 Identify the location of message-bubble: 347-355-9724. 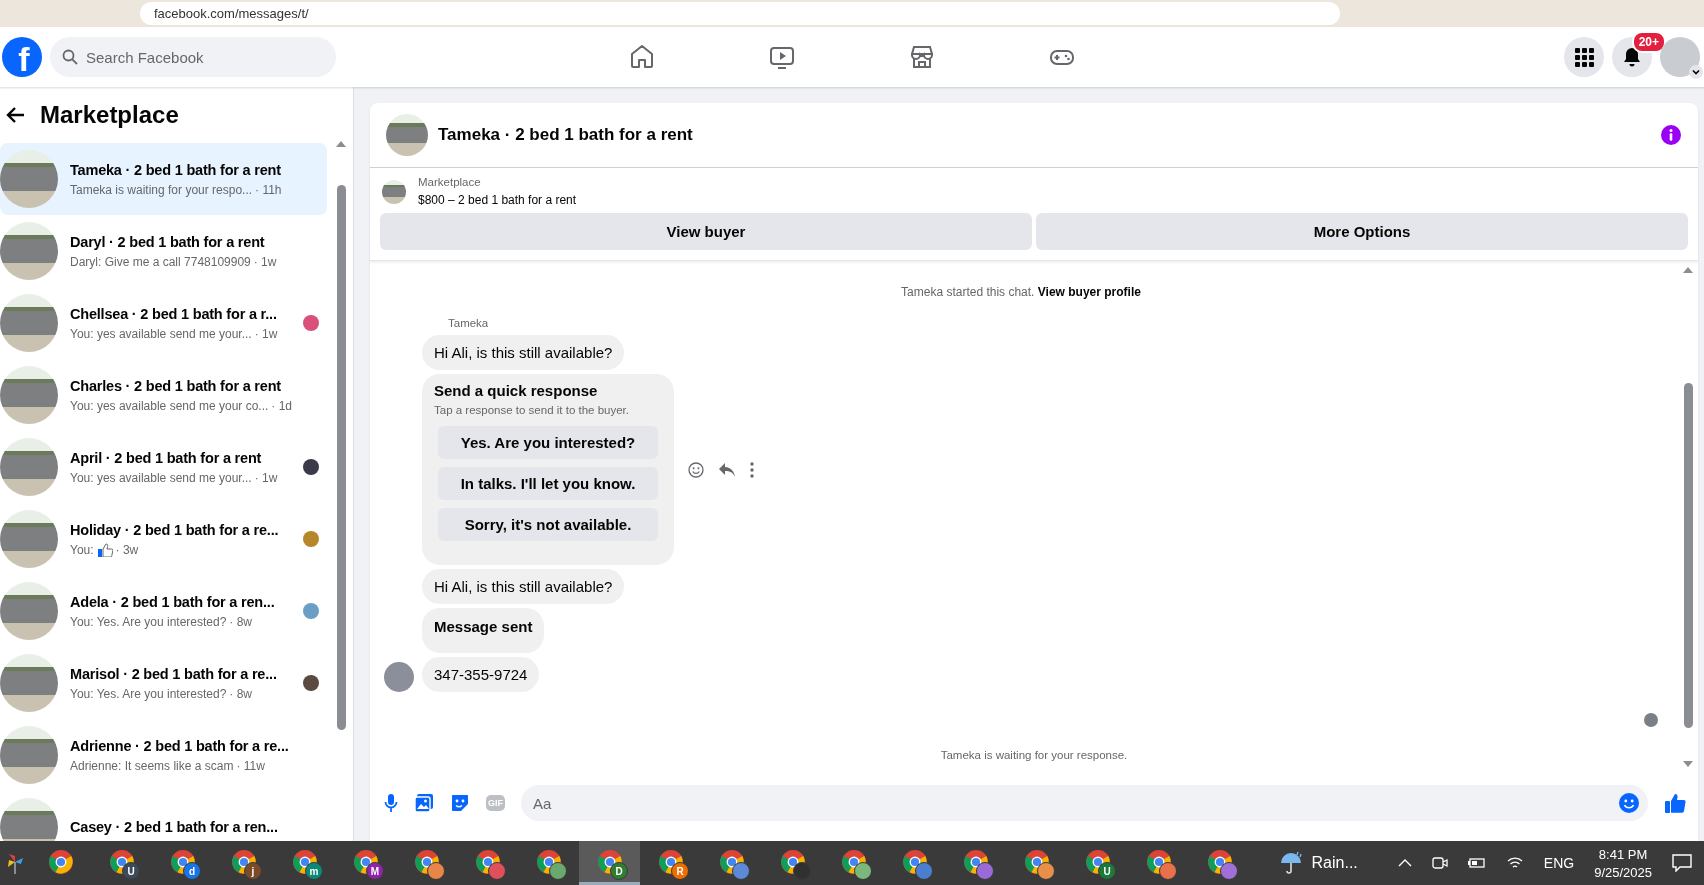
(481, 674).